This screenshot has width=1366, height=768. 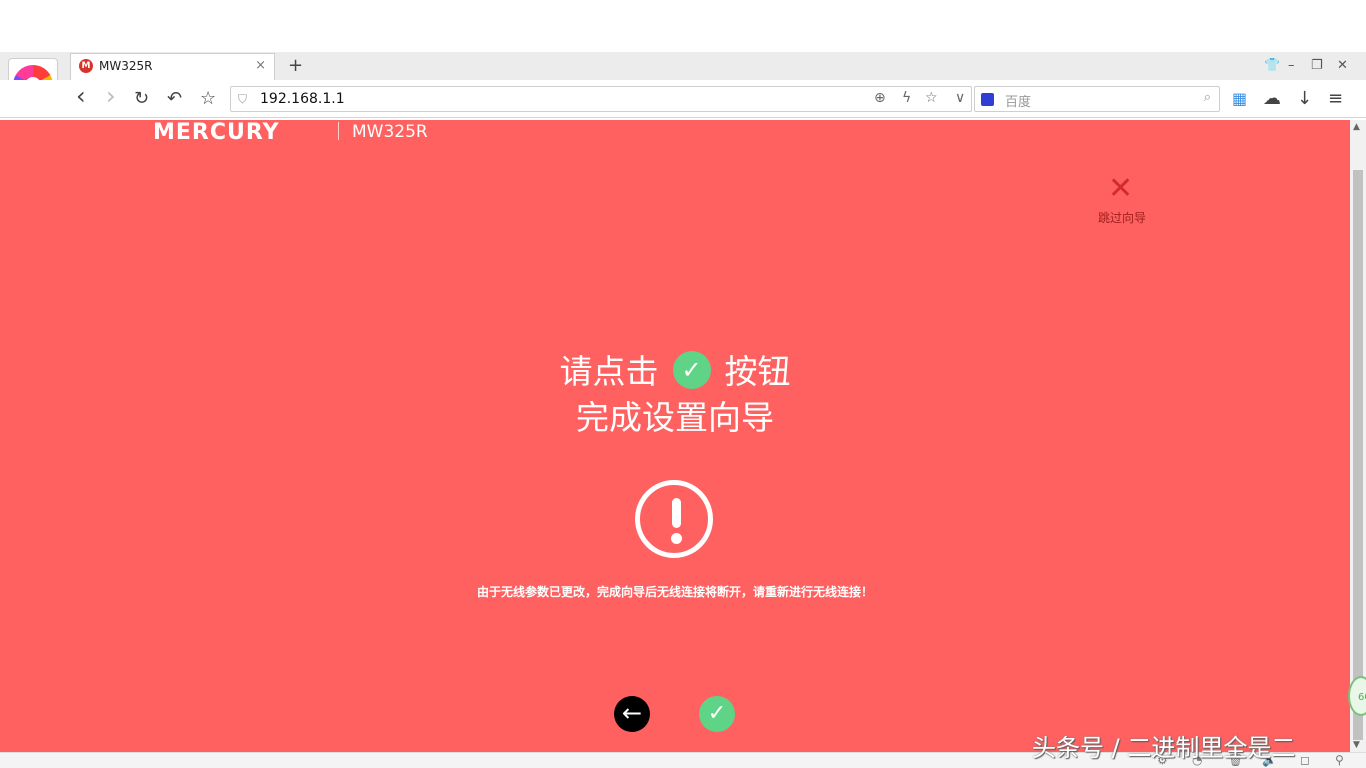 What do you see at coordinates (302, 99) in the screenshot?
I see `url-text: 192.168.1.1` at bounding box center [302, 99].